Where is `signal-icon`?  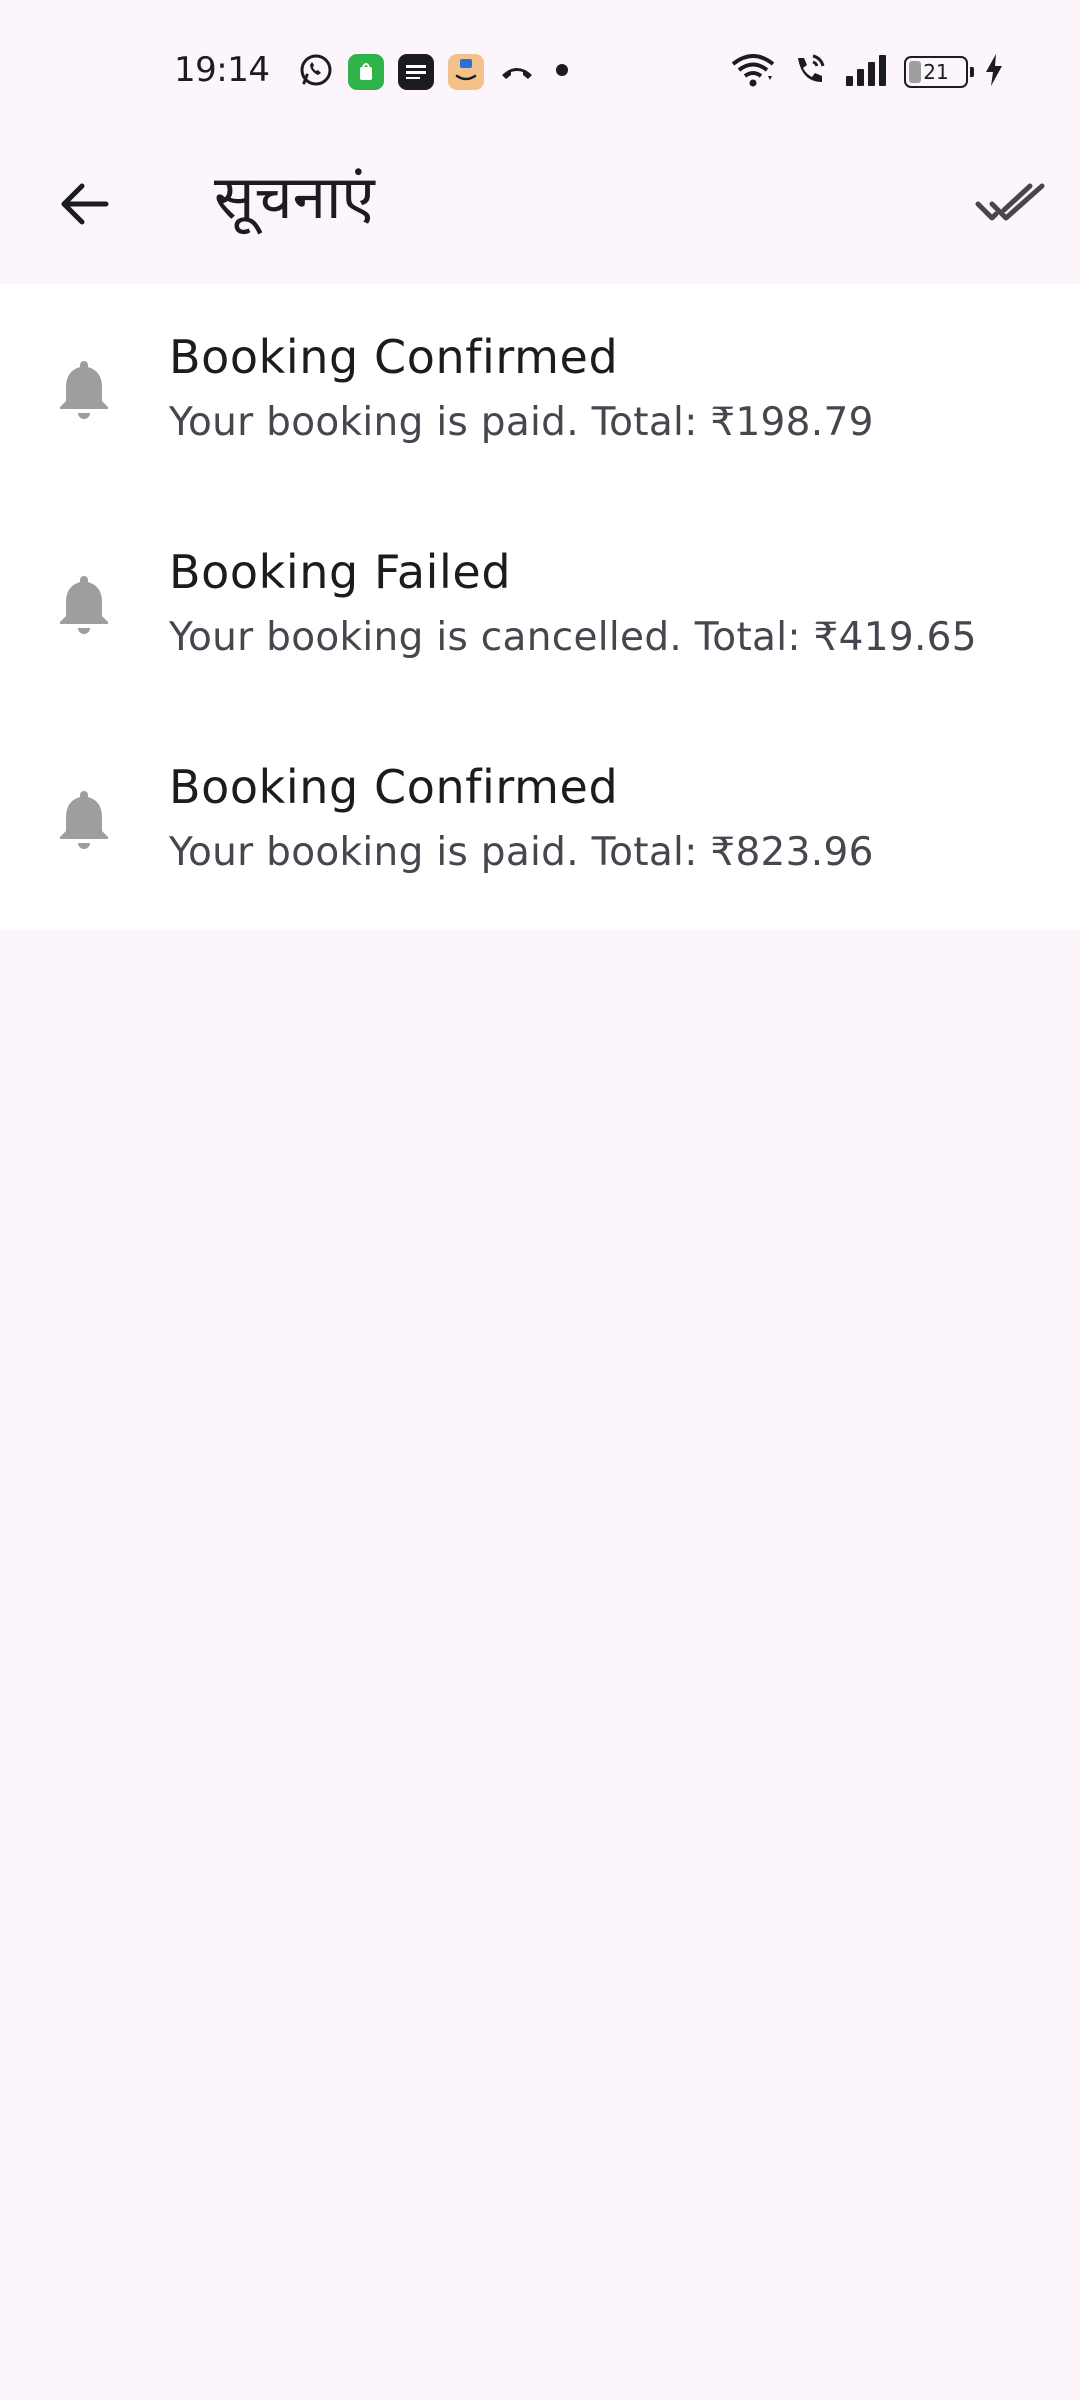
signal-icon is located at coordinates (866, 72).